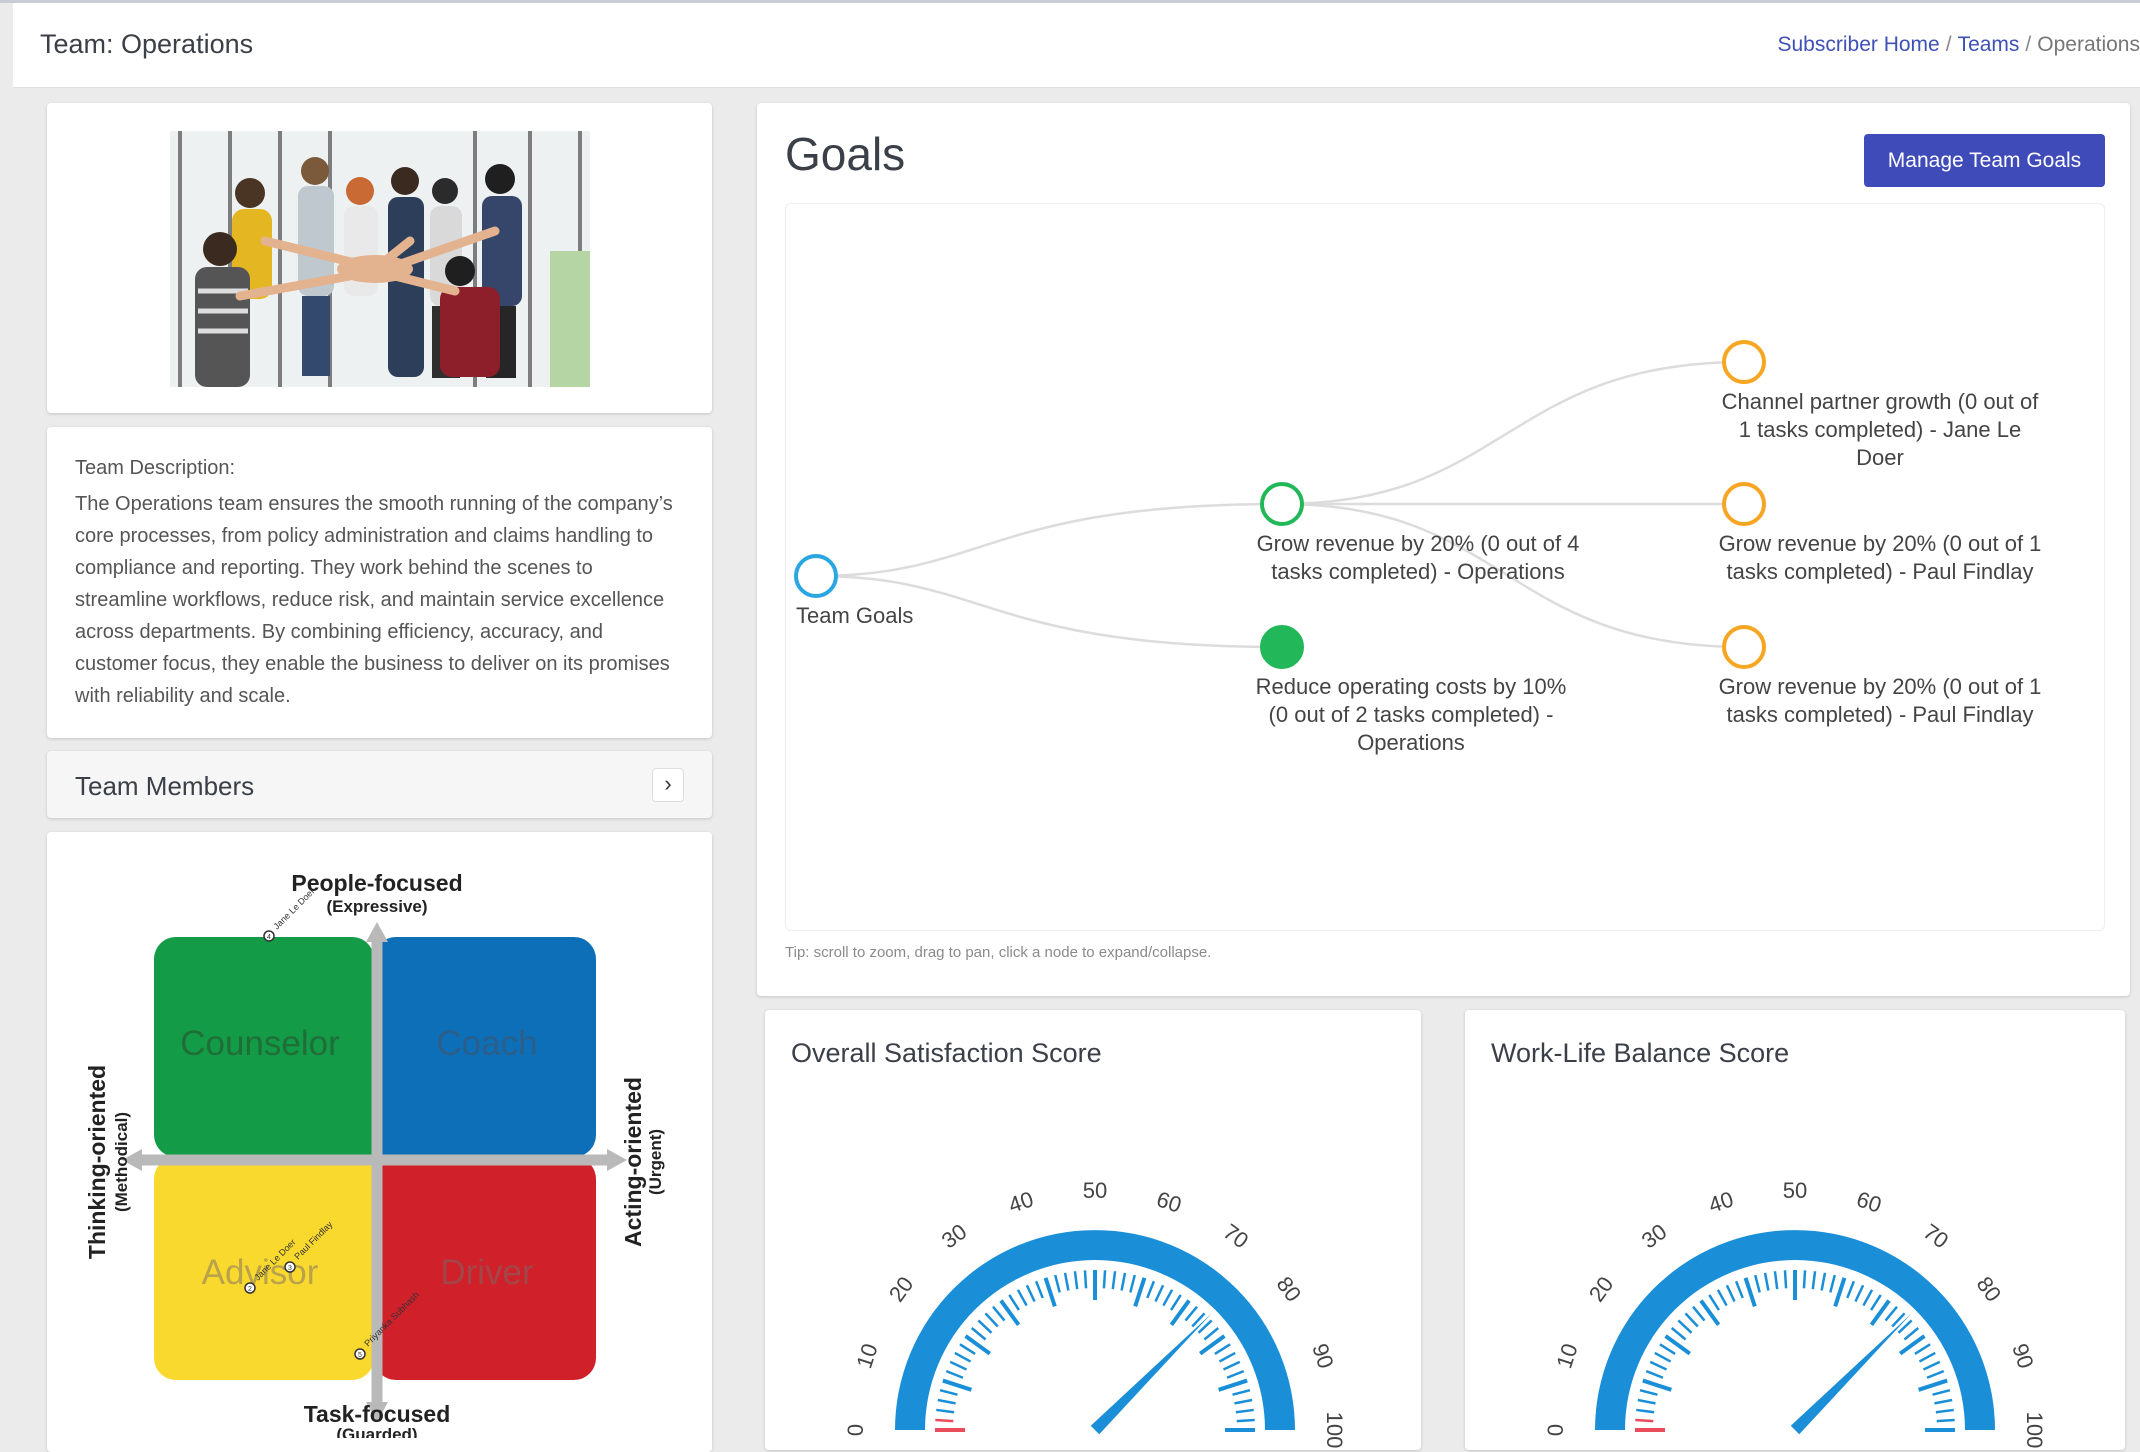 The width and height of the screenshot is (2140, 1452). Describe the element at coordinates (1936, 1236) in the screenshot. I see `gauge-tick-label: 70` at that location.